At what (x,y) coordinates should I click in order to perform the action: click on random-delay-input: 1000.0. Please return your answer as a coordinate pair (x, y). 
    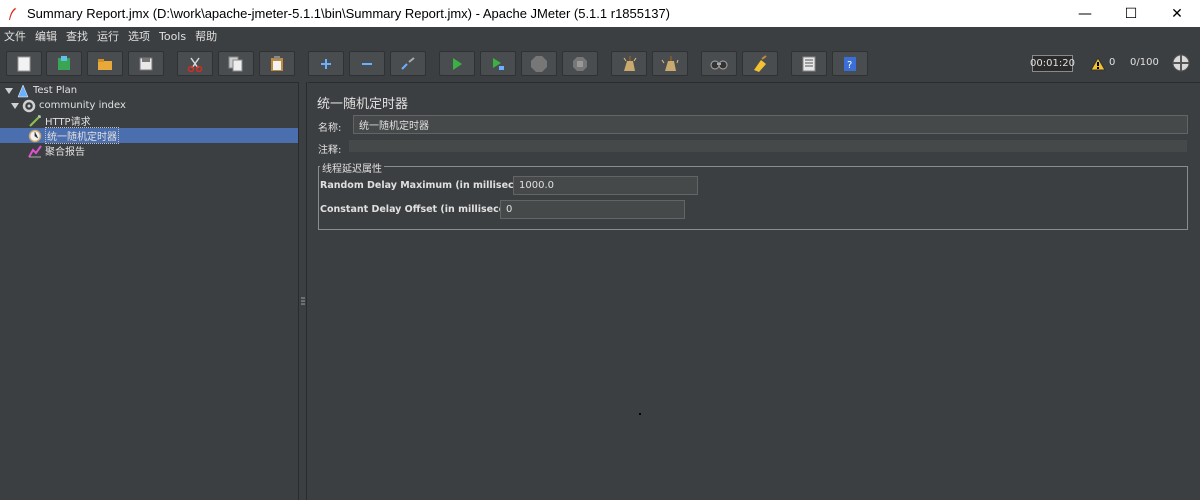
    Looking at the image, I should click on (605, 185).